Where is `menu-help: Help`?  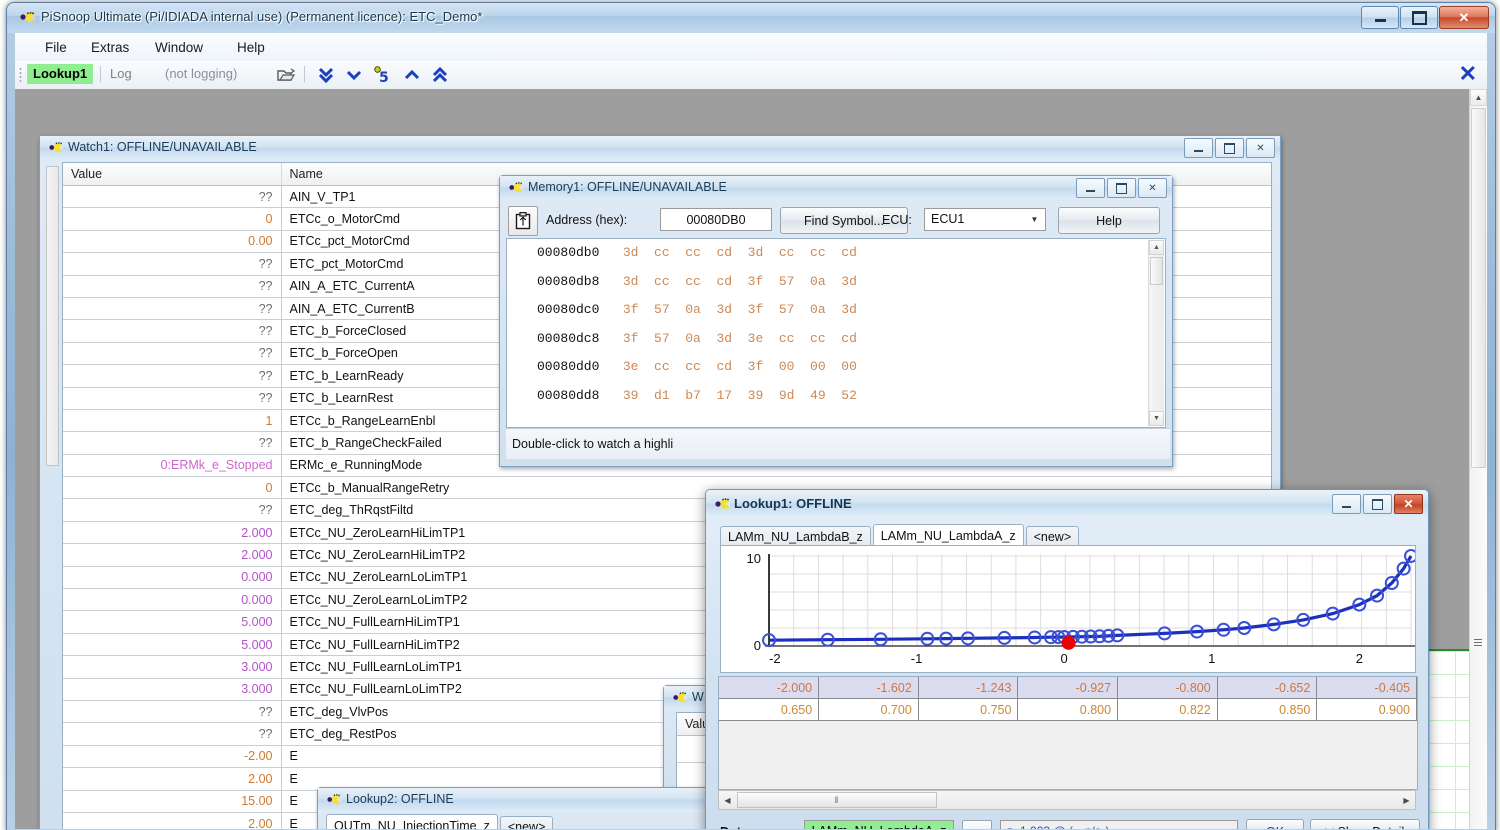 menu-help: Help is located at coordinates (251, 47).